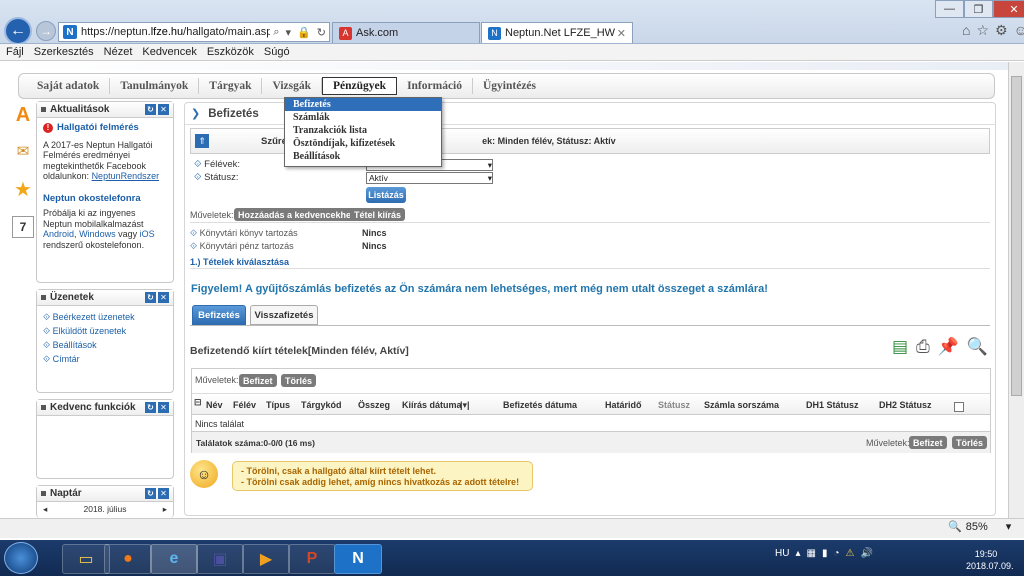 The width and height of the screenshot is (1024, 576). What do you see at coordinates (923, 347) in the screenshot?
I see `printer-icon: ⎙` at bounding box center [923, 347].